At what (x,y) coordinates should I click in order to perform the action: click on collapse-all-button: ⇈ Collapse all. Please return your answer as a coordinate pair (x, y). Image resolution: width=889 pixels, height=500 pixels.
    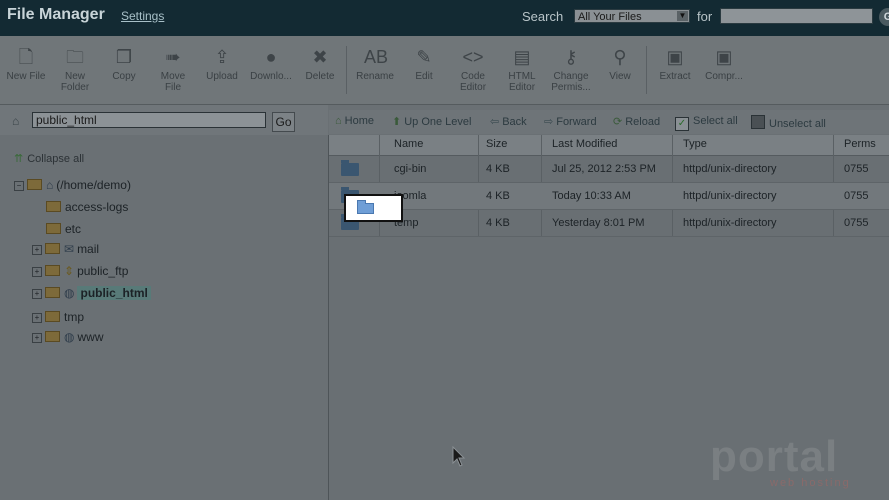
    Looking at the image, I should click on (49, 158).